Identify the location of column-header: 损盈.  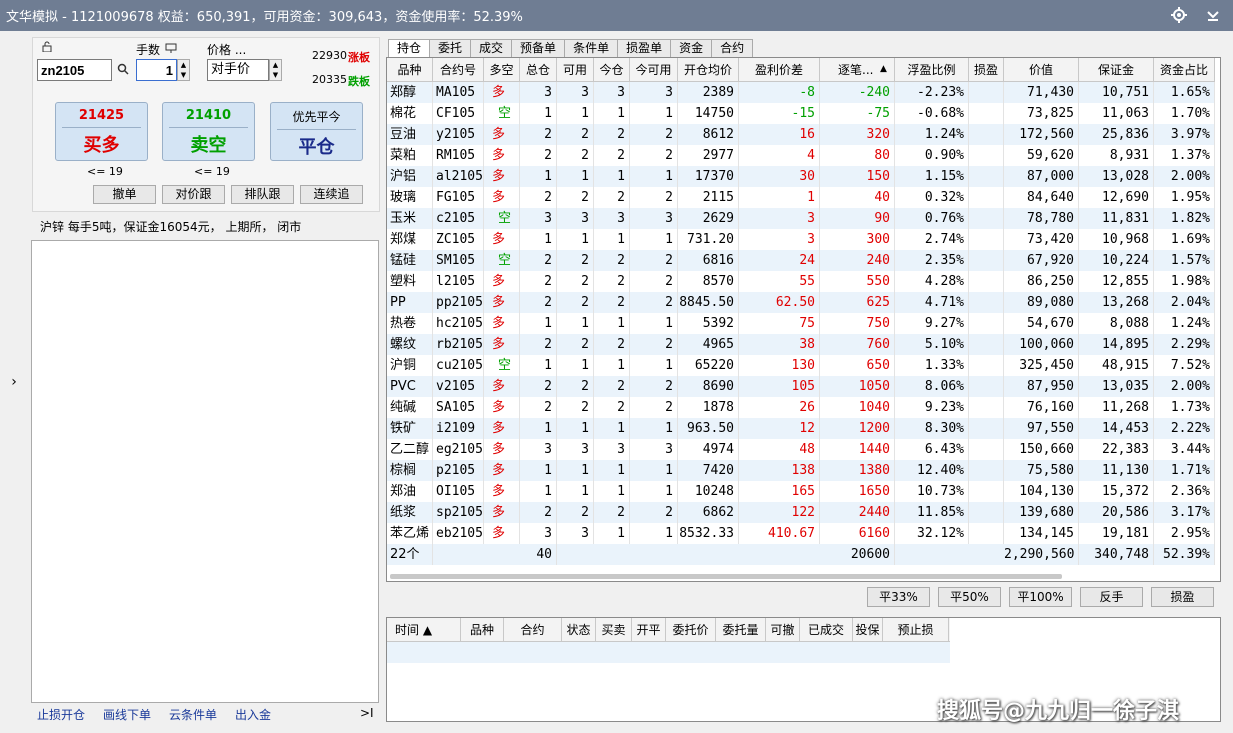
(986, 70).